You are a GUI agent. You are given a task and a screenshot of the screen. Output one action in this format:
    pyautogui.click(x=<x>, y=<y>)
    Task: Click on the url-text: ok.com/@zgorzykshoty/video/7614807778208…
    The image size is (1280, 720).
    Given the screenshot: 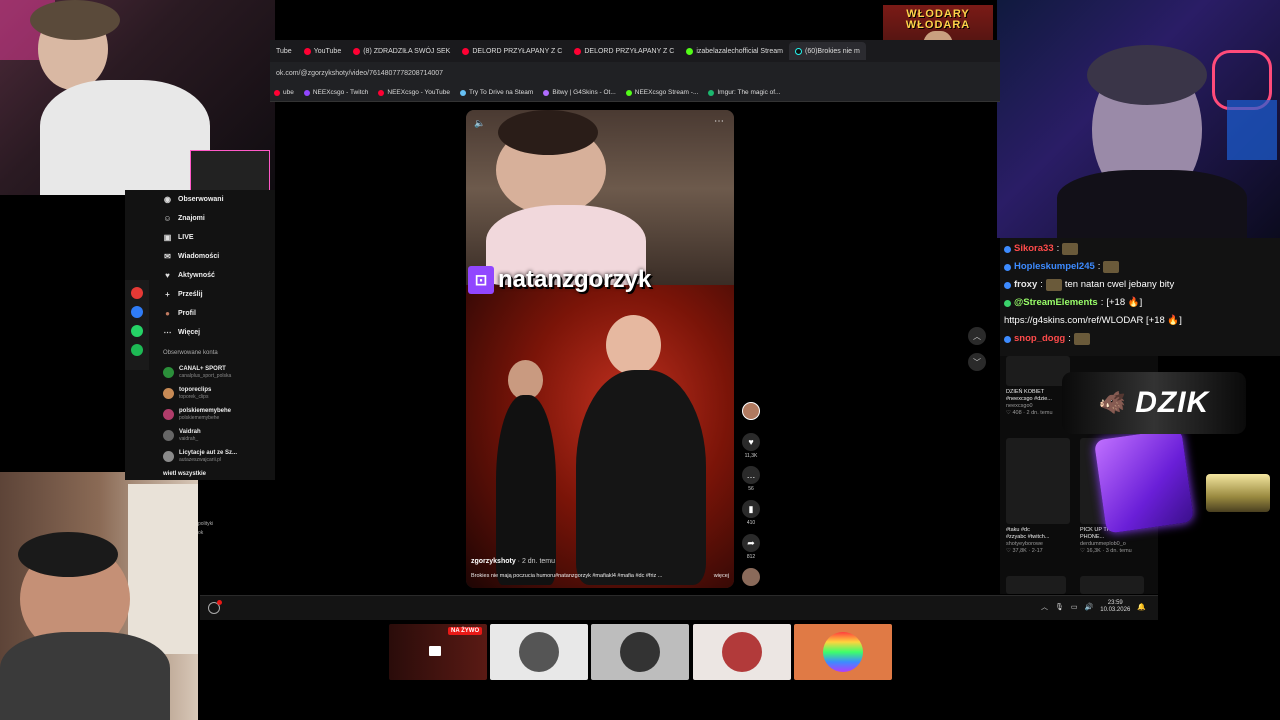 What is the action you would take?
    pyautogui.click(x=360, y=73)
    